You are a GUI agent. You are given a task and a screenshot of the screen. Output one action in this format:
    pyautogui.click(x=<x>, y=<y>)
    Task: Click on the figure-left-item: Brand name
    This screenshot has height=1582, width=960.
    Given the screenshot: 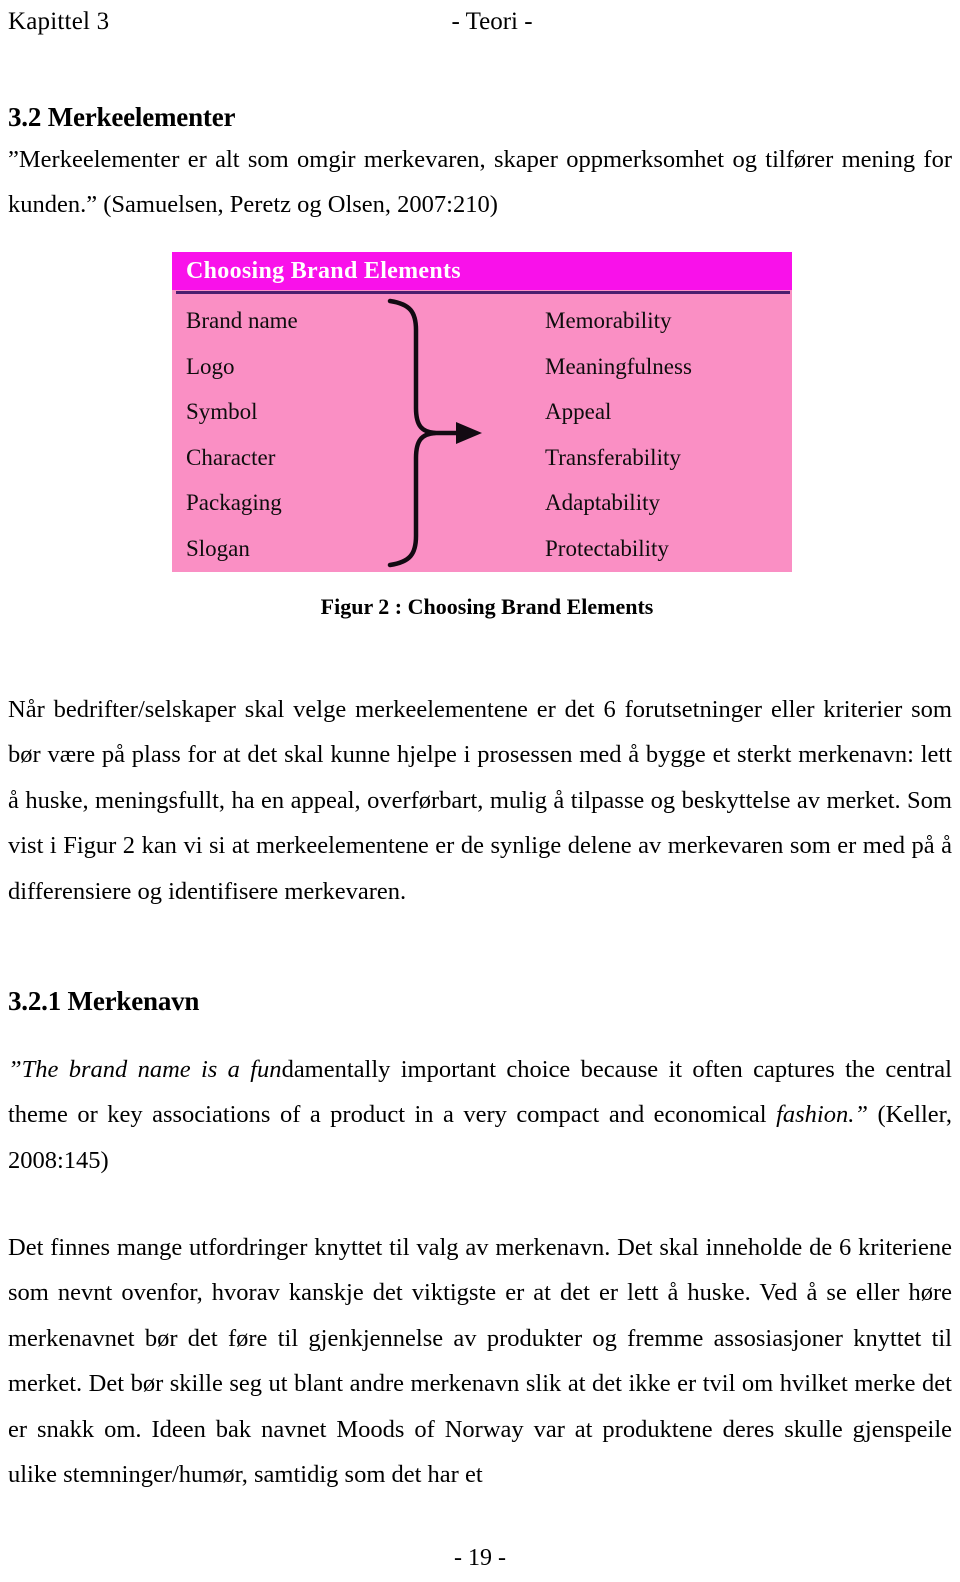 What is the action you would take?
    pyautogui.click(x=242, y=320)
    